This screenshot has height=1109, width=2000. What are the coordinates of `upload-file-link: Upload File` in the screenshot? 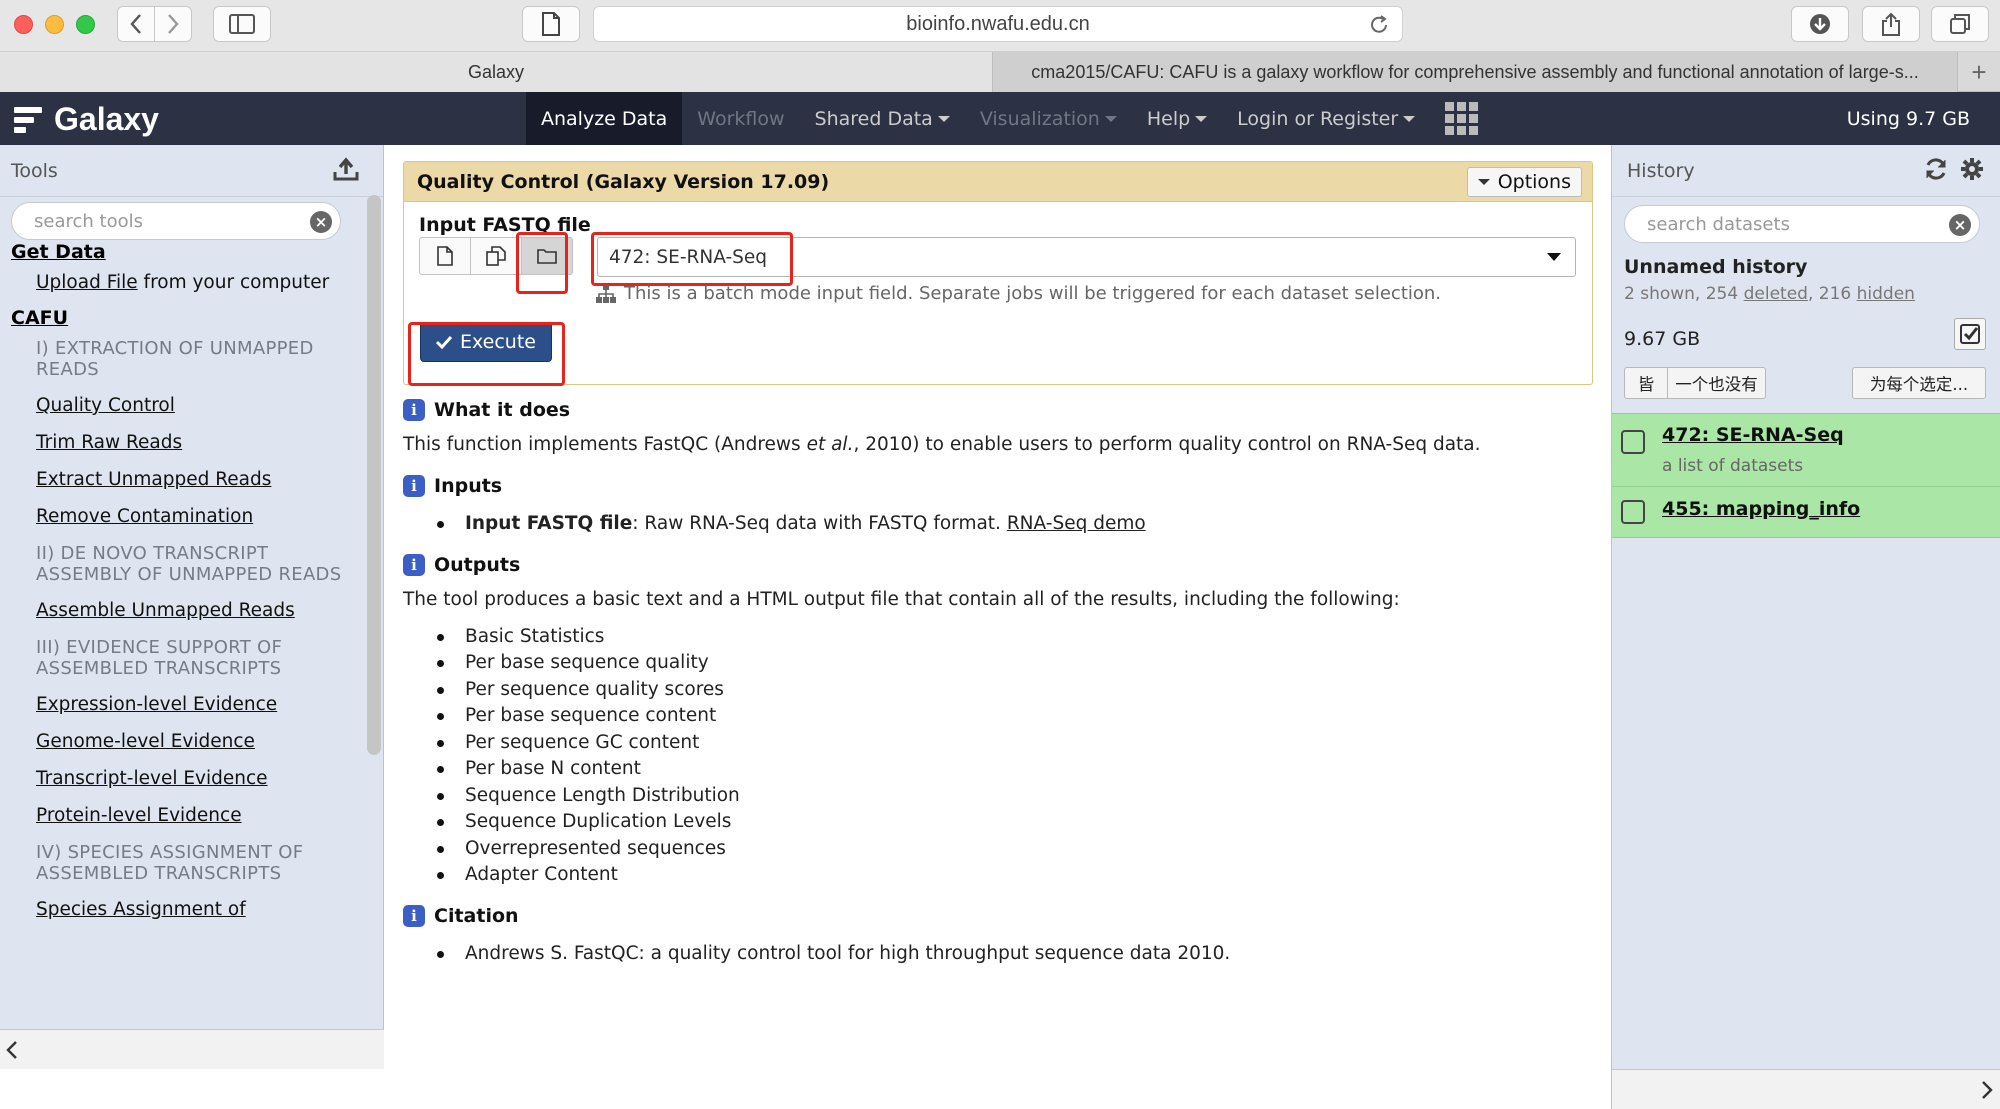 It's located at (87, 282).